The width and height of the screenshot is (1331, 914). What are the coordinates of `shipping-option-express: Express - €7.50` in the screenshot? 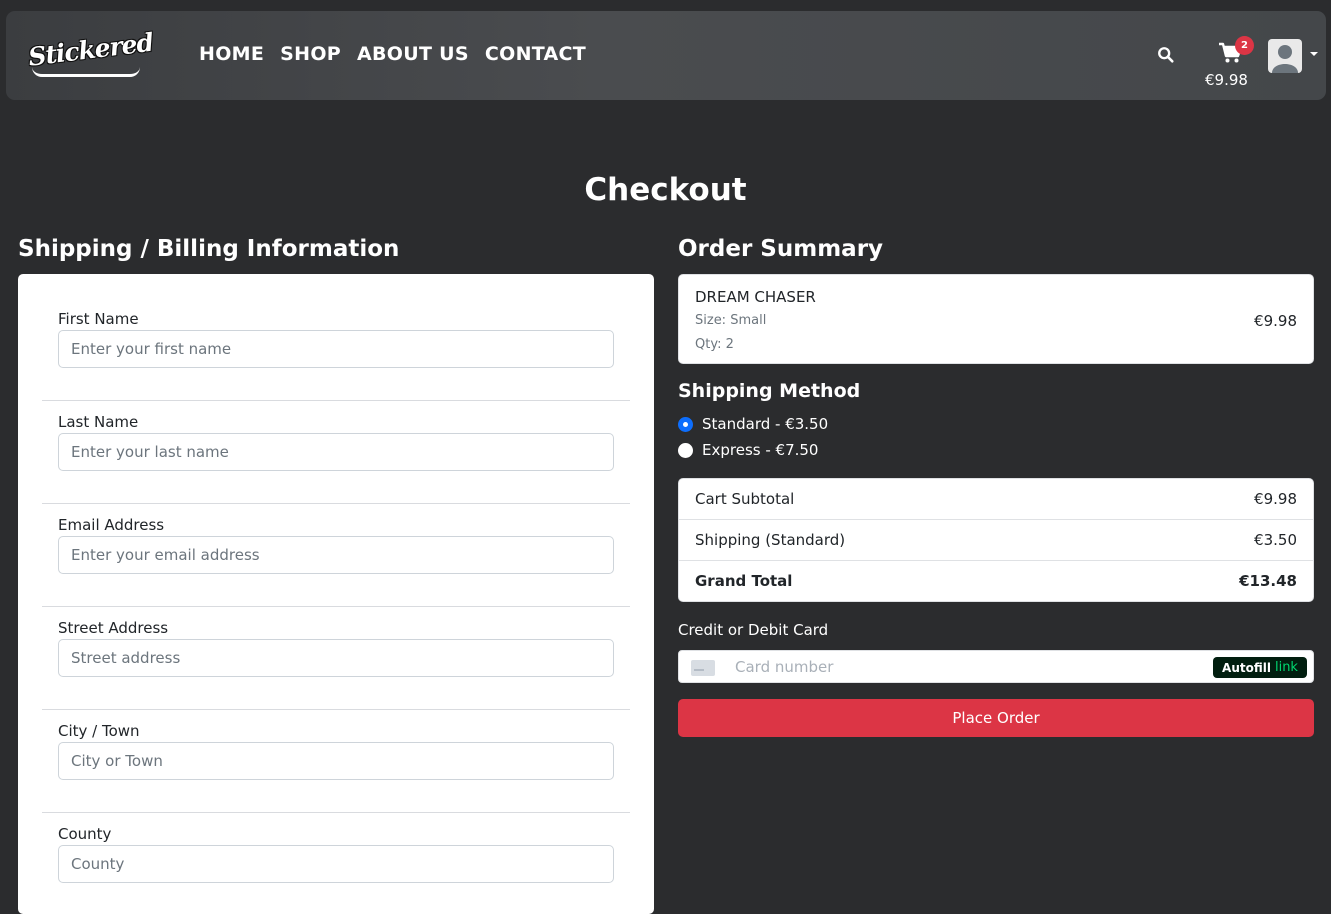 It's located at (748, 450).